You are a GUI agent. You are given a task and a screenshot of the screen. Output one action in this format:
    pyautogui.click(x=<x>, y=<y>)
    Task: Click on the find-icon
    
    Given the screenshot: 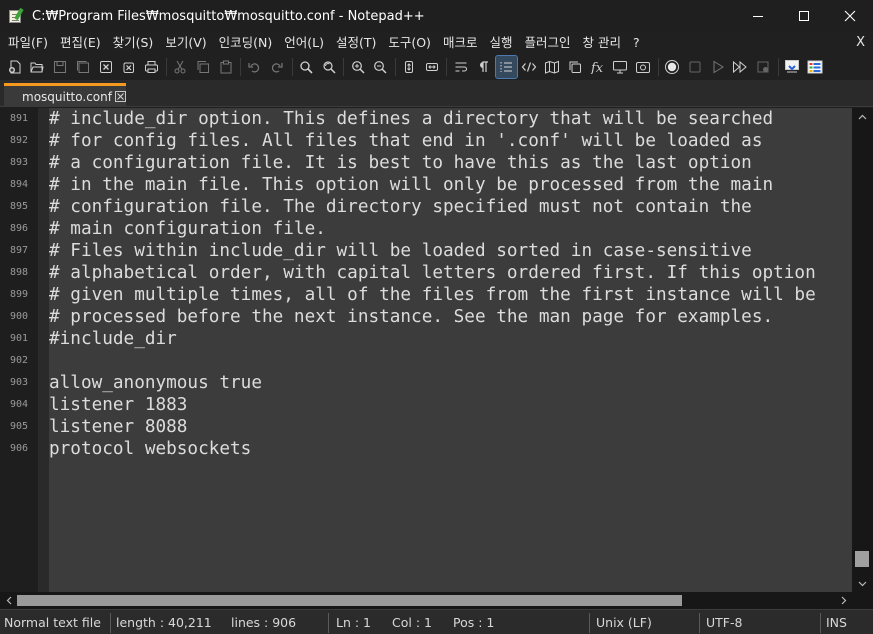 What is the action you would take?
    pyautogui.click(x=306, y=67)
    